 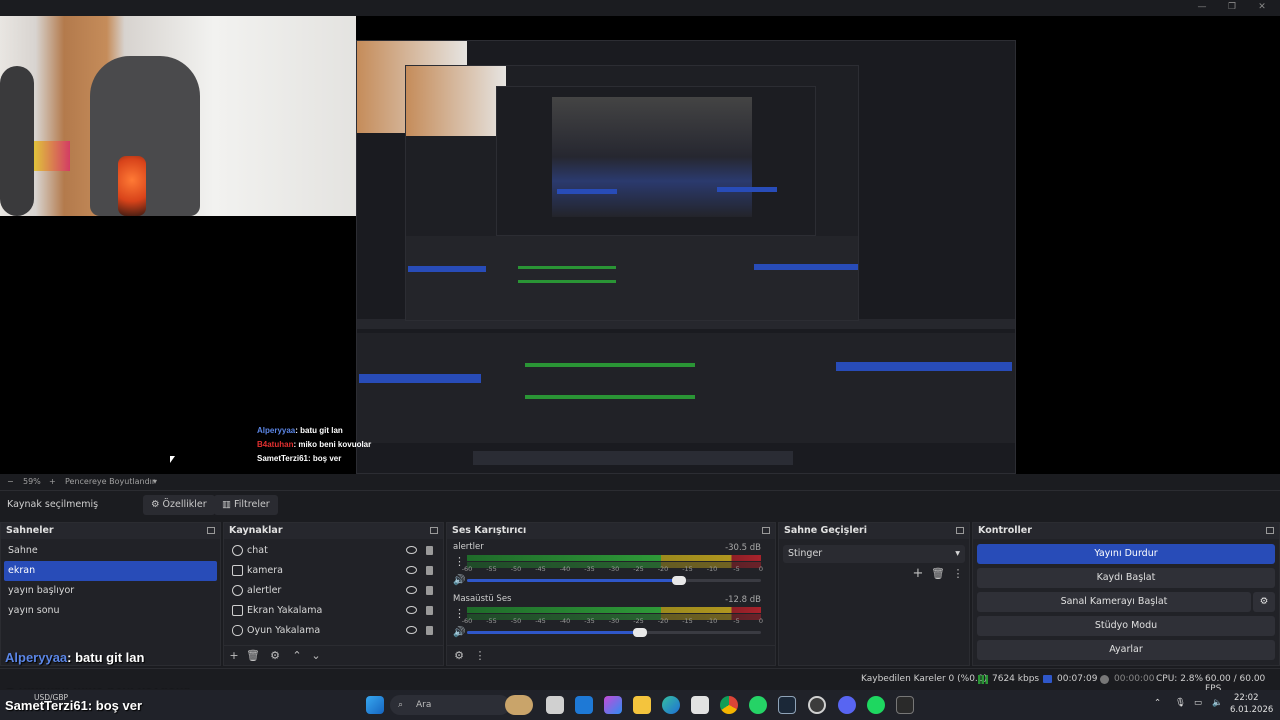 What do you see at coordinates (1126, 554) in the screenshot?
I see `stop-stream-button: Yayını Durdur` at bounding box center [1126, 554].